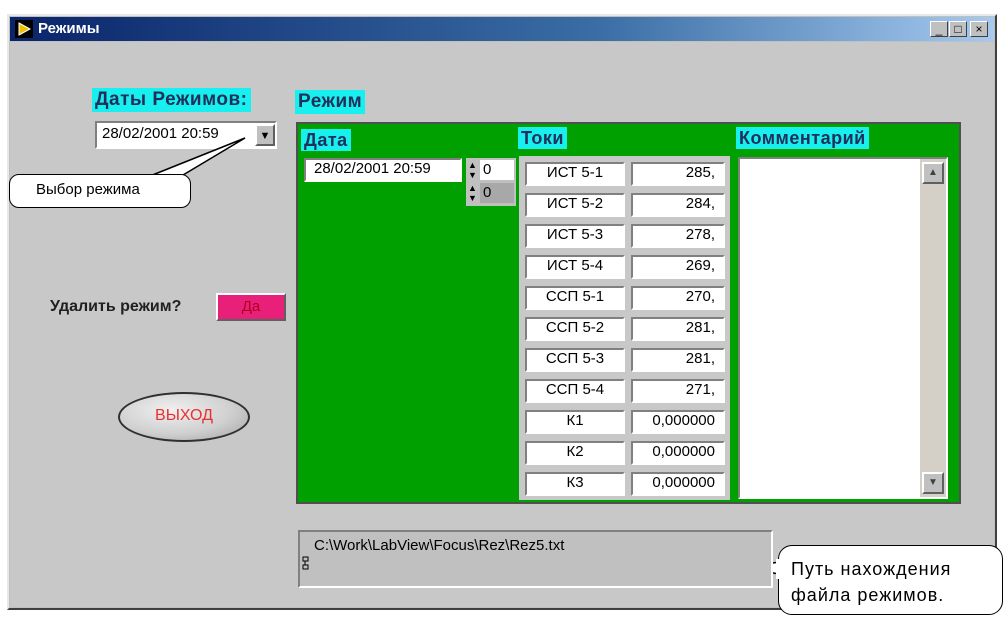  What do you see at coordinates (575, 205) in the screenshot?
I see `current-name: ИСТ 5-2` at bounding box center [575, 205].